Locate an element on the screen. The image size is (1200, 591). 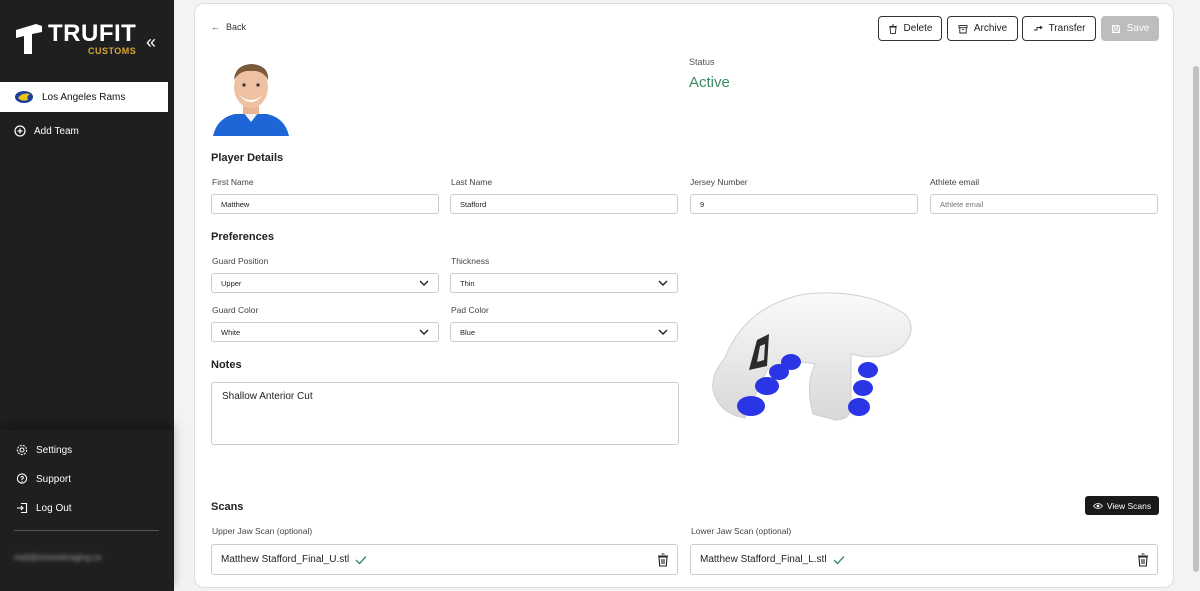
status-value: Active is located at coordinates (709, 82).